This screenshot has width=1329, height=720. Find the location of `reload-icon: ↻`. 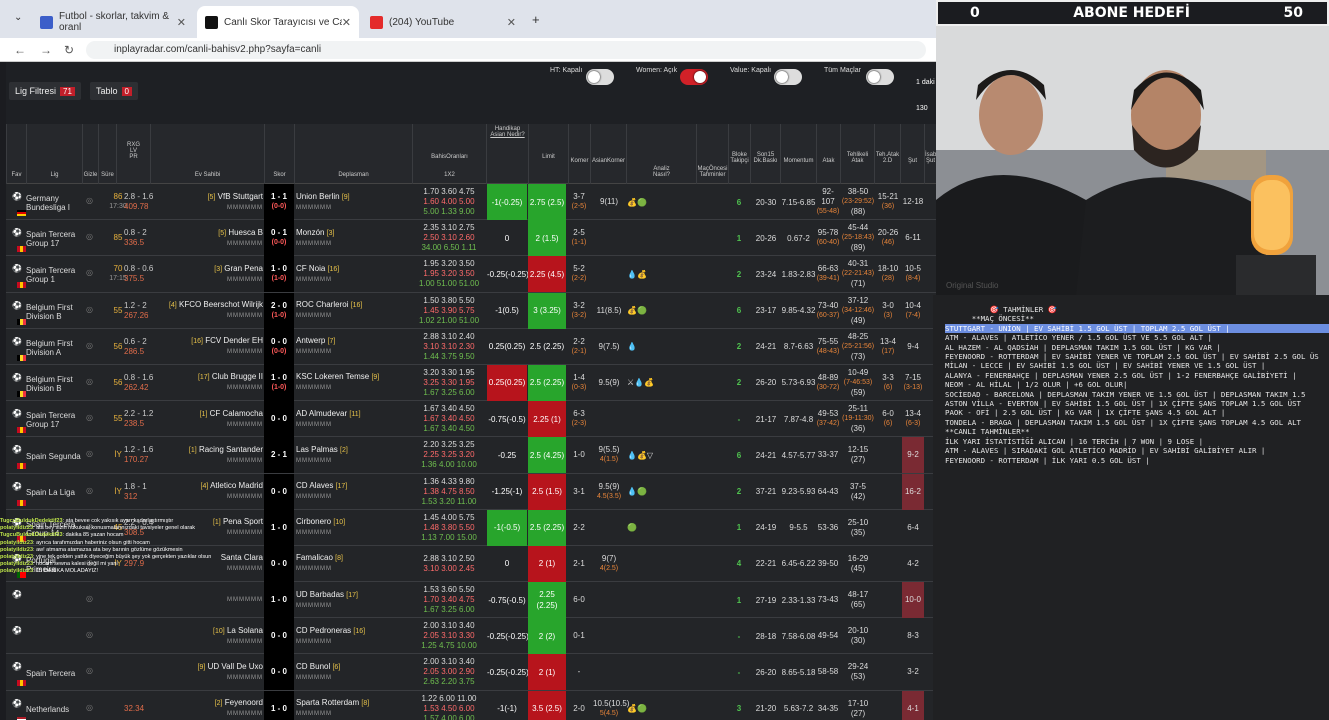

reload-icon: ↻ is located at coordinates (69, 50).